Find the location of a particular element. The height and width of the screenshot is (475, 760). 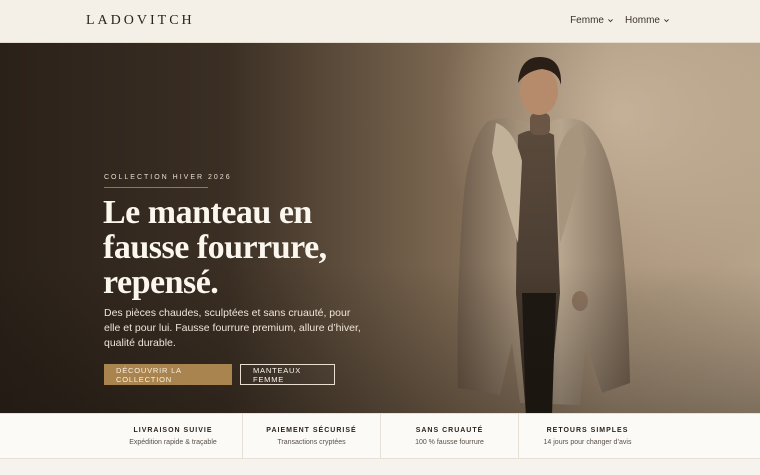

brand-logo: LADOVITCH is located at coordinates (140, 21).